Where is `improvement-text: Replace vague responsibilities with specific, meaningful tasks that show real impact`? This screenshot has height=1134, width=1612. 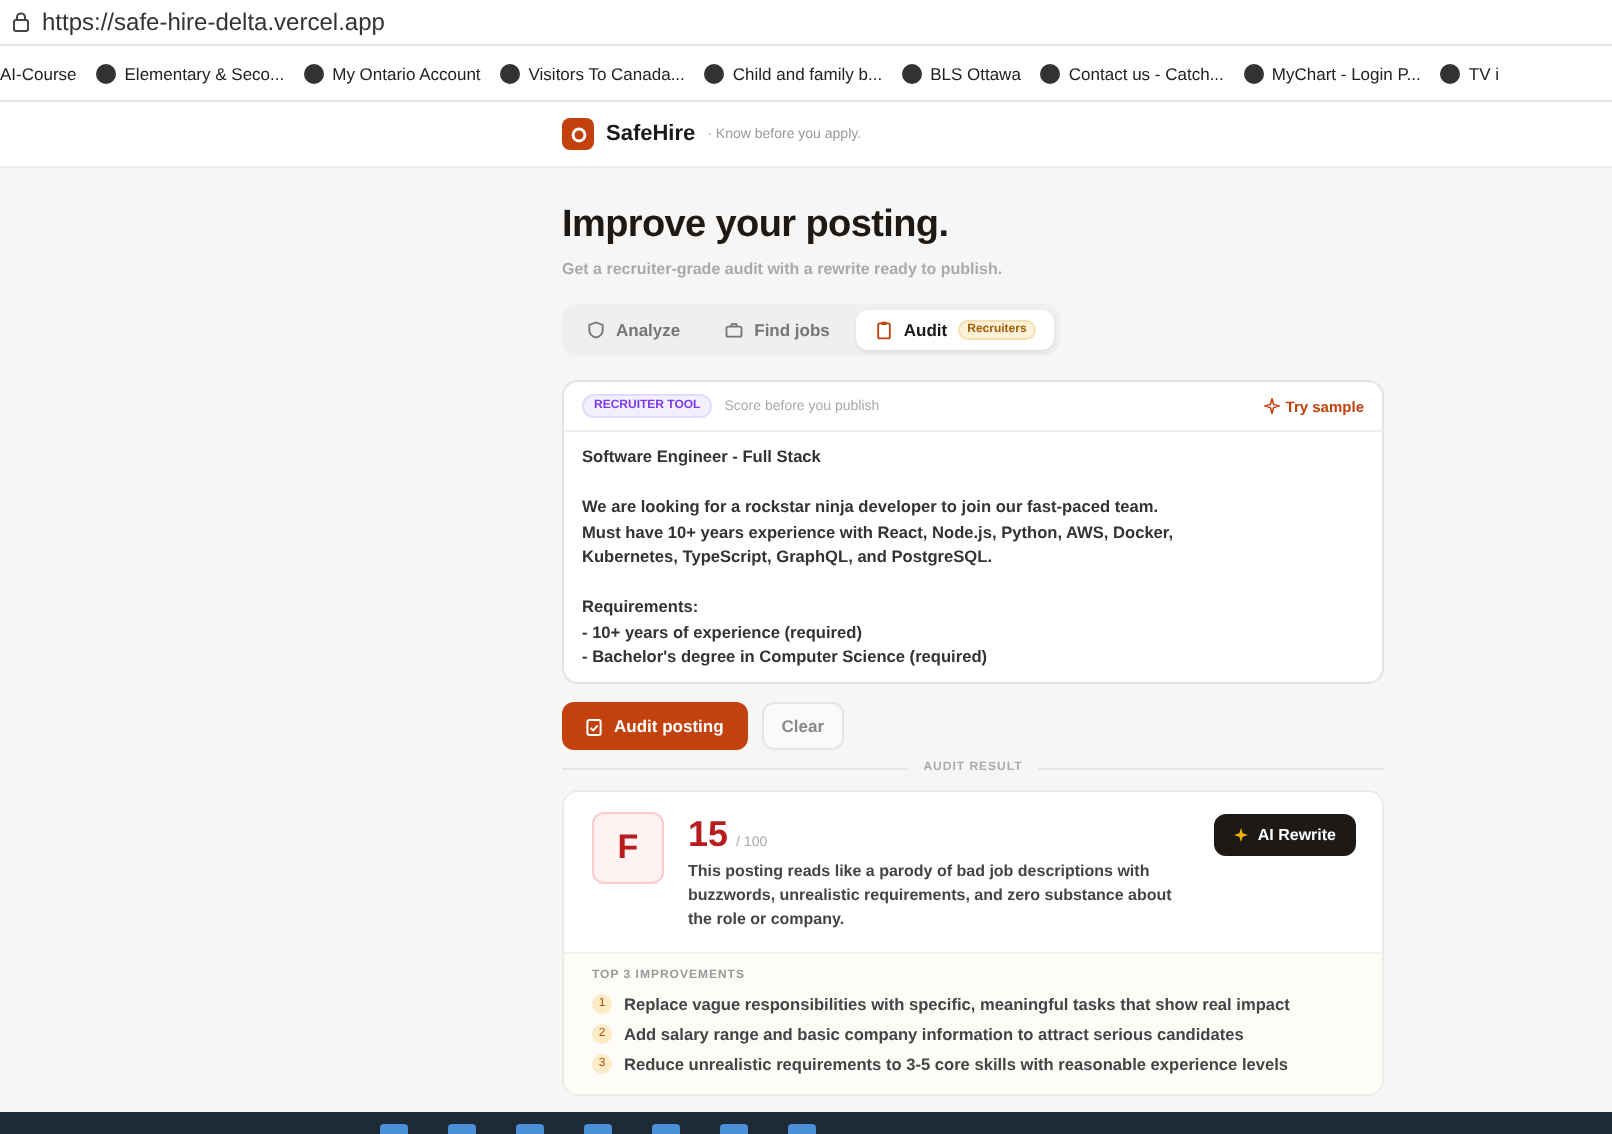 improvement-text: Replace vague responsibilities with specific, meaningful tasks that show real impact is located at coordinates (957, 1004).